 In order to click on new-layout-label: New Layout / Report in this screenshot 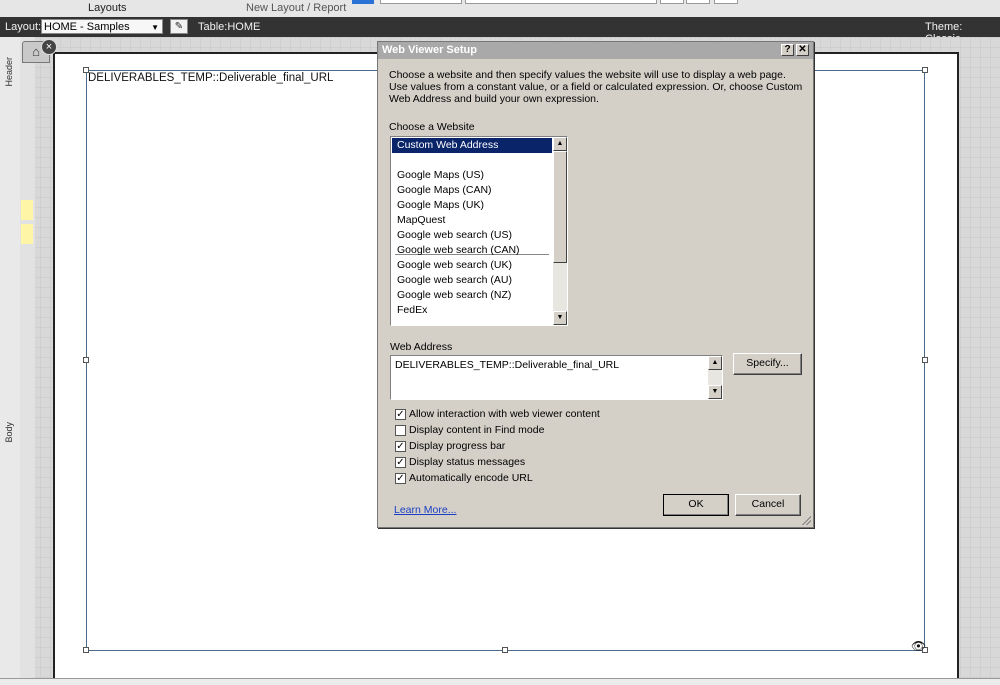, I will do `click(296, 8)`.